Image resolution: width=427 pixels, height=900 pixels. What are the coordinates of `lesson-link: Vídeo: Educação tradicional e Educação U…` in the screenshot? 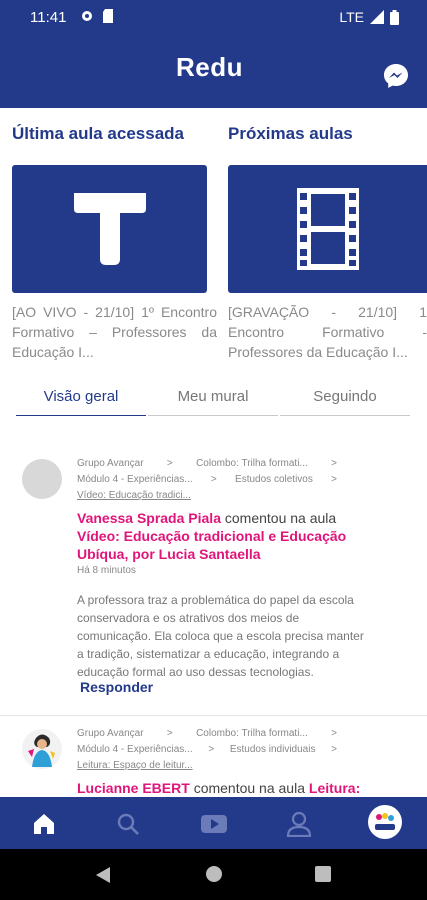 It's located at (211, 545).